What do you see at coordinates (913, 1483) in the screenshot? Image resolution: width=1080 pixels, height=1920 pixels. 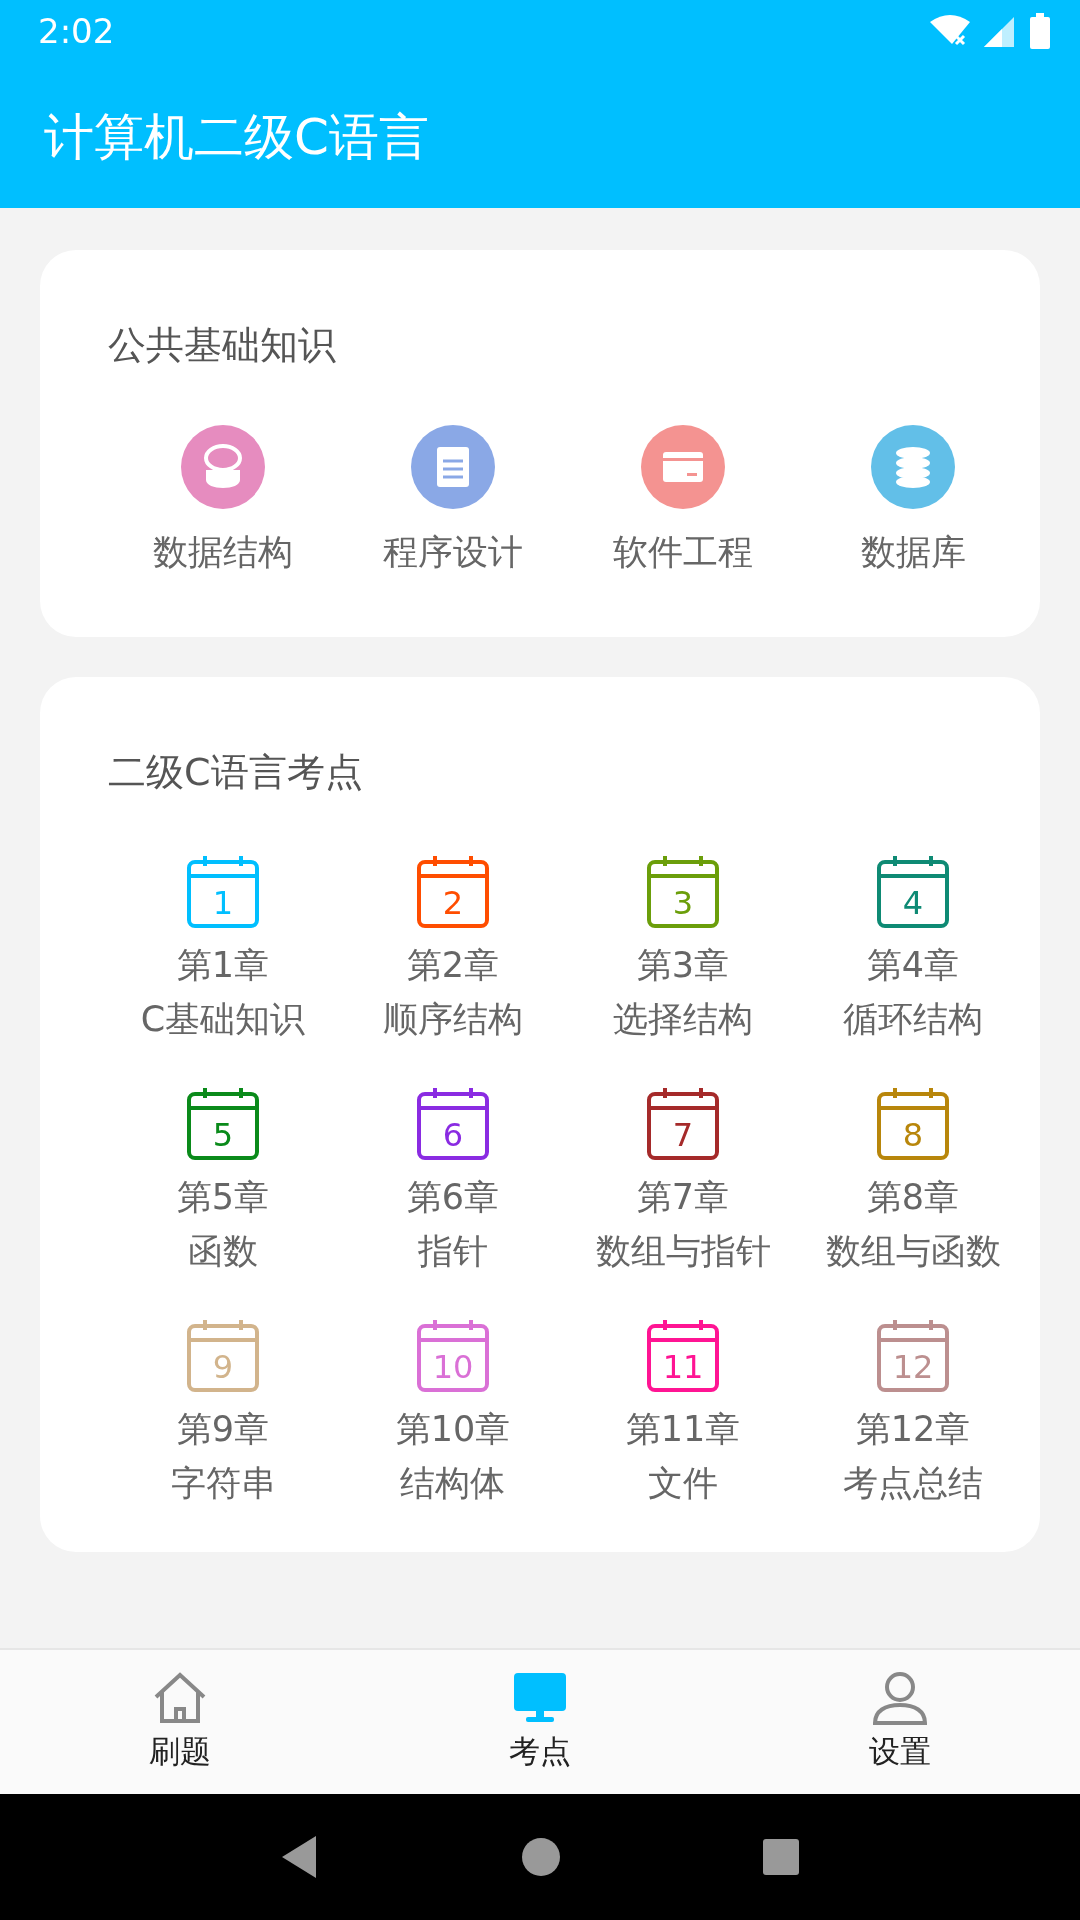 I see `chapter-topic: 考点总结` at bounding box center [913, 1483].